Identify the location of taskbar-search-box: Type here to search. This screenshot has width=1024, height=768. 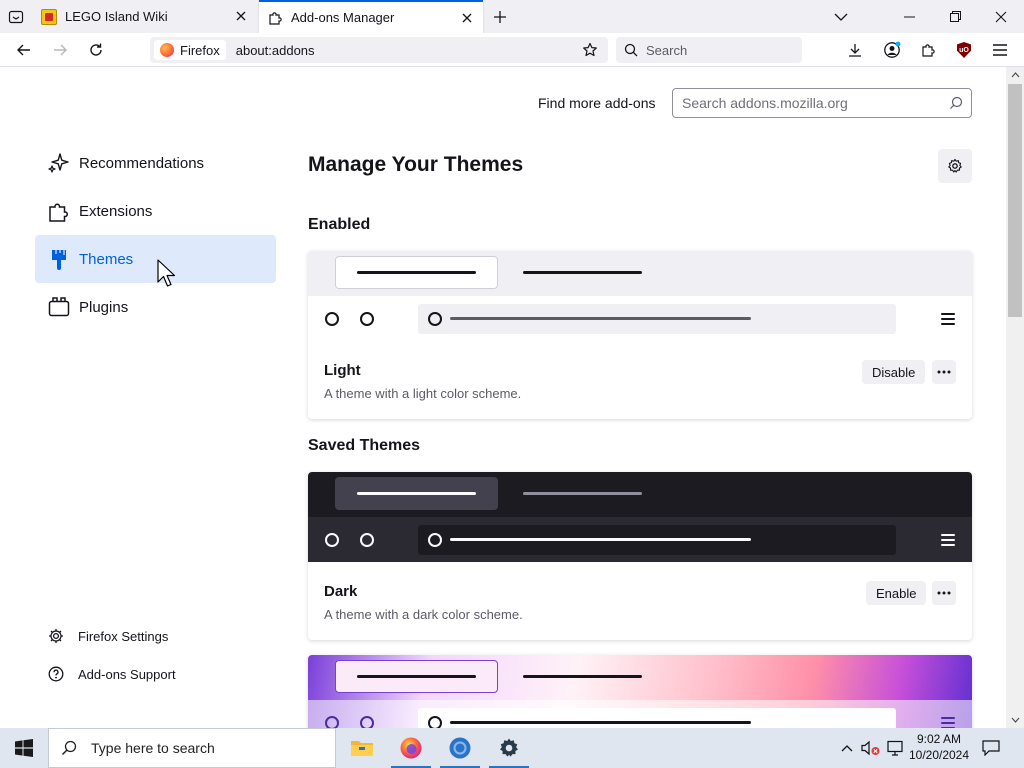
(192, 748).